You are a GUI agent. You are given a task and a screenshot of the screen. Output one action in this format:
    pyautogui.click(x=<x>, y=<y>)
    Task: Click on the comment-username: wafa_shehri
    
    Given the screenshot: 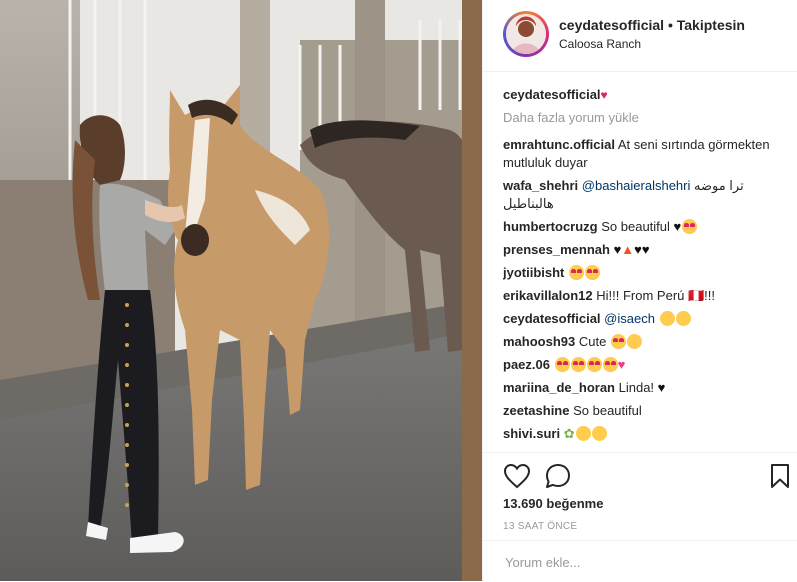 What is the action you would take?
    pyautogui.click(x=540, y=185)
    